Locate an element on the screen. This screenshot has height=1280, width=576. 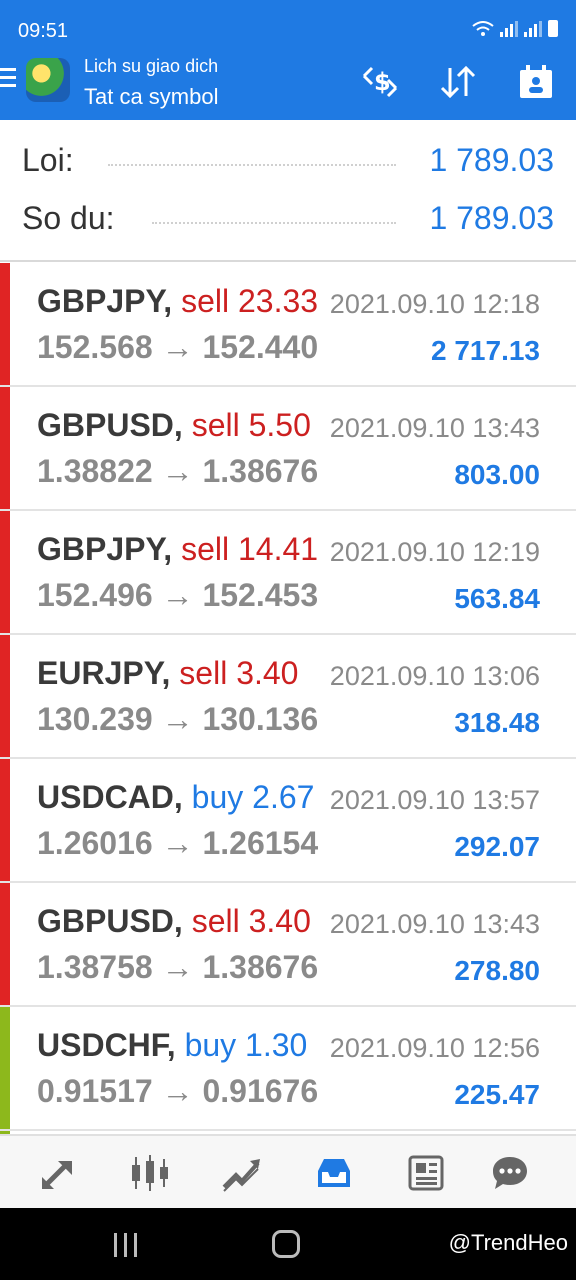
system-nav-bar: @TrendHeo is located at coordinates (288, 1244).